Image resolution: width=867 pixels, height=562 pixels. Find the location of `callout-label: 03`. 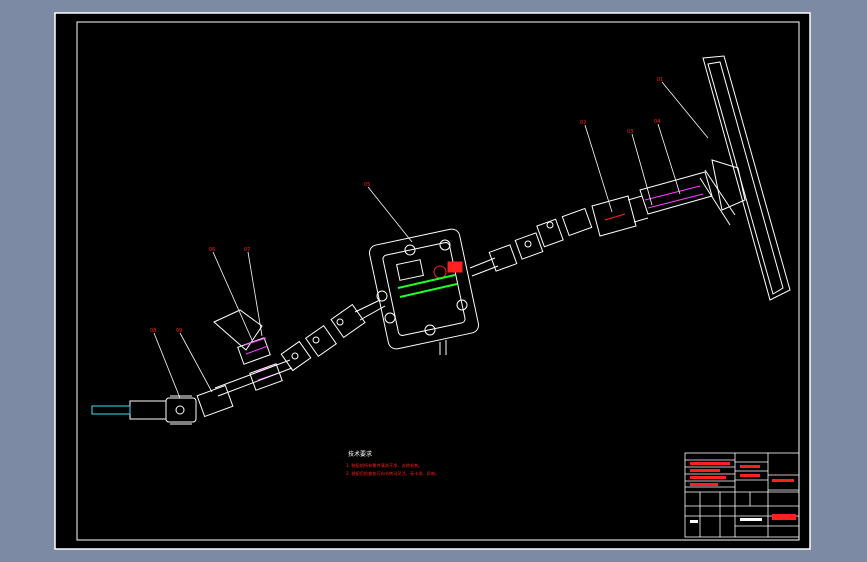

callout-label: 03 is located at coordinates (630, 132).